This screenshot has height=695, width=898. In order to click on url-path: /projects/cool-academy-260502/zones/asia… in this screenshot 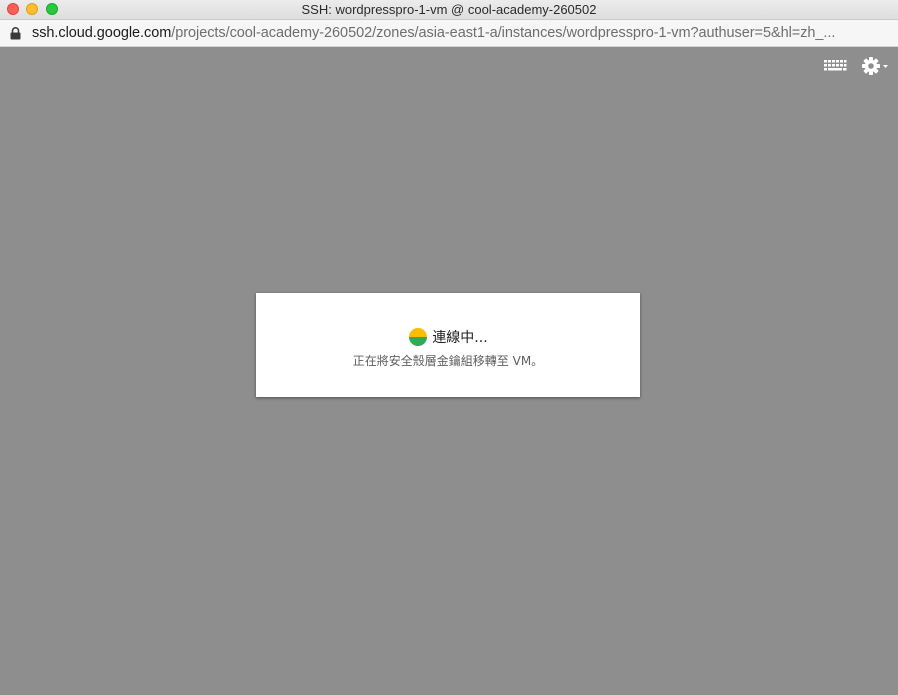, I will do `click(503, 33)`.